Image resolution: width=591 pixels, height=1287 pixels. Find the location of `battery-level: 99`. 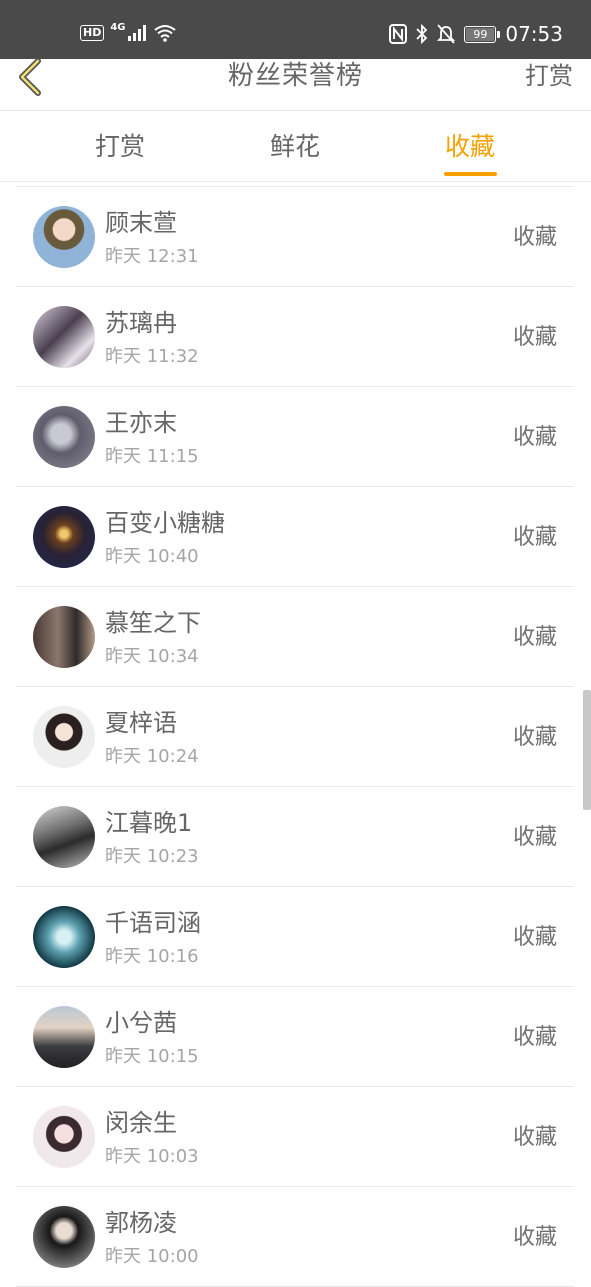

battery-level: 99 is located at coordinates (480, 34).